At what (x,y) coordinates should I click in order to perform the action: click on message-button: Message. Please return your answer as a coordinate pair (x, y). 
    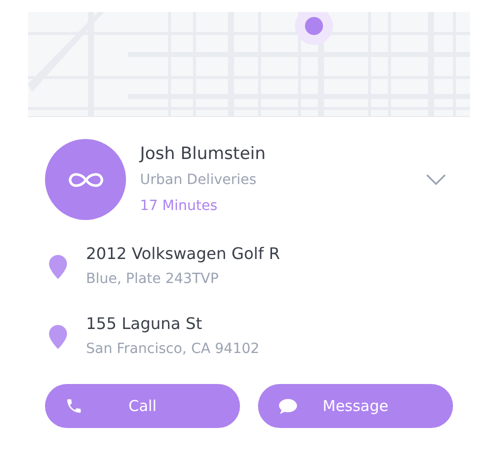
    Looking at the image, I should click on (355, 406).